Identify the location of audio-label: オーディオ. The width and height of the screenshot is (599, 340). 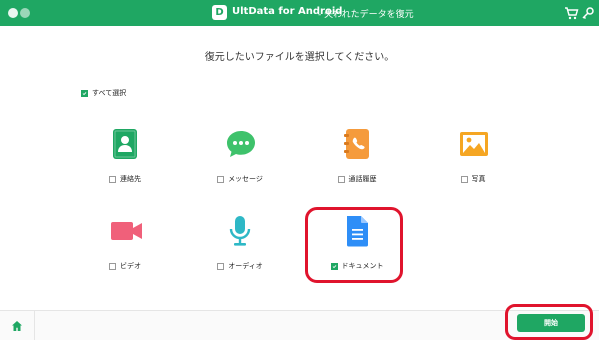
(245, 266).